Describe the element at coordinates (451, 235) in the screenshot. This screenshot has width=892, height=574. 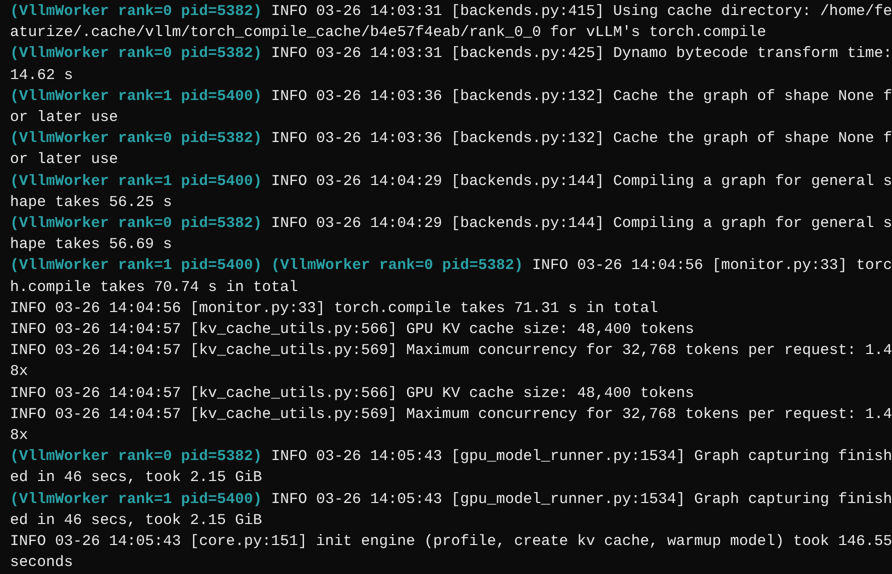
I see `log-line: (VllmWorker rank=0 pid=5382) INFO 03-26 14:04:29 [backends.py:144] Compiling a graph for general shape takes 56.69 s` at that location.